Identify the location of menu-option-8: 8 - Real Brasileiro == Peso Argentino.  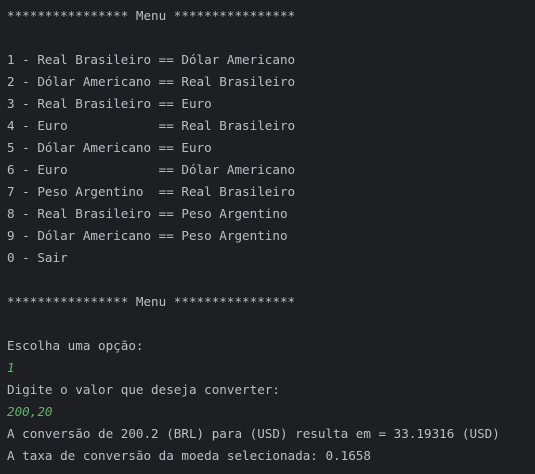
(147, 213).